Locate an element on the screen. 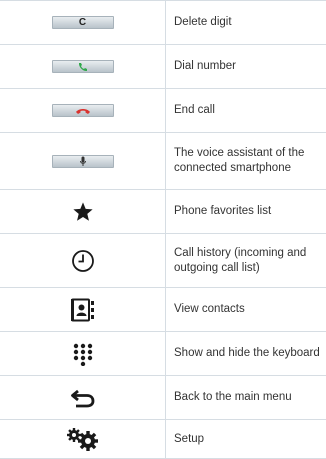  voice-assistant-key-icon is located at coordinates (82, 161).